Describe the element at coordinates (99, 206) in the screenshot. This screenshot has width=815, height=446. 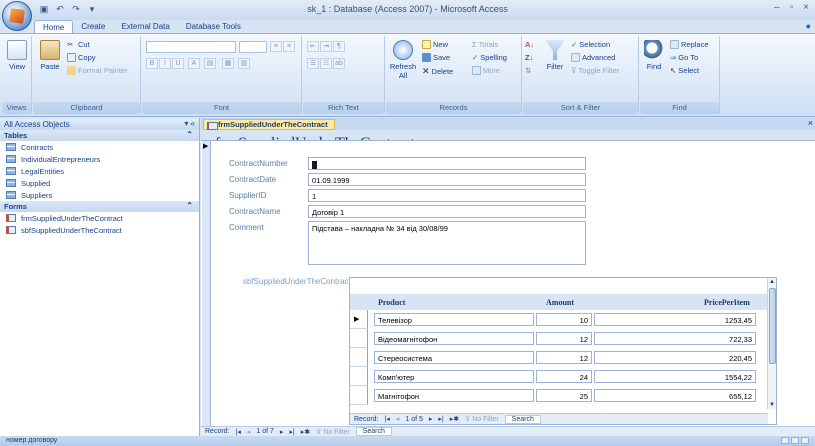
I see `nav-section-forms: Forms ⌃` at that location.